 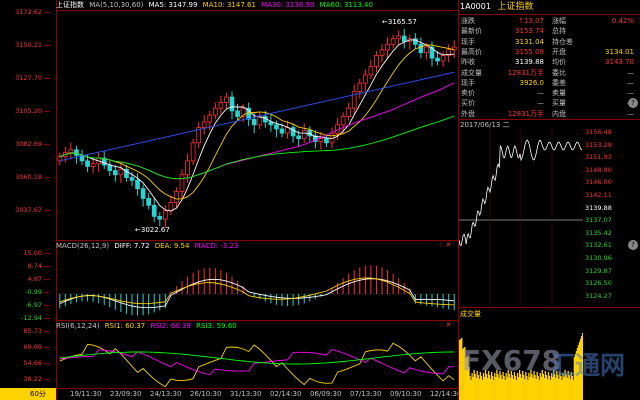 What do you see at coordinates (257, 359) in the screenshot?
I see `rsi-chart` at bounding box center [257, 359].